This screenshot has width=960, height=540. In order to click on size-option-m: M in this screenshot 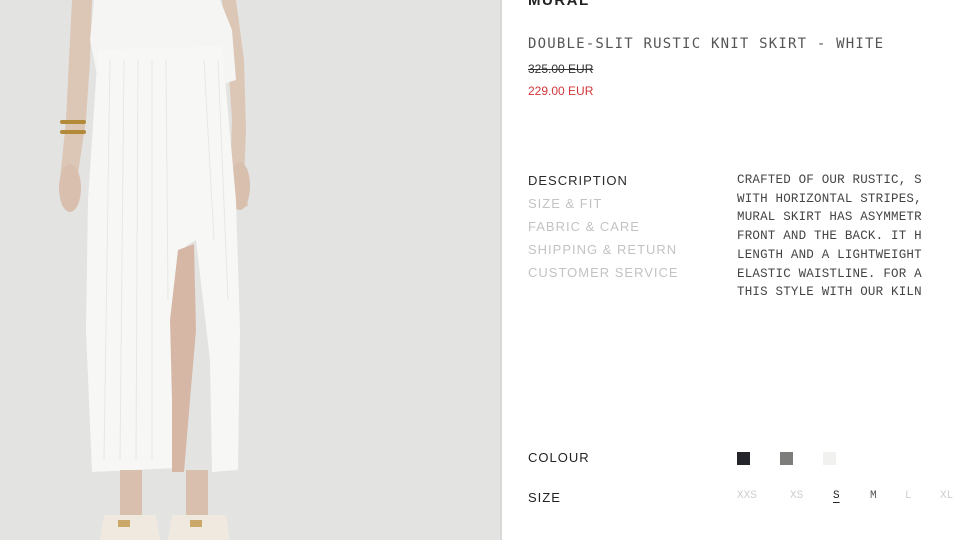, I will do `click(873, 496)`.